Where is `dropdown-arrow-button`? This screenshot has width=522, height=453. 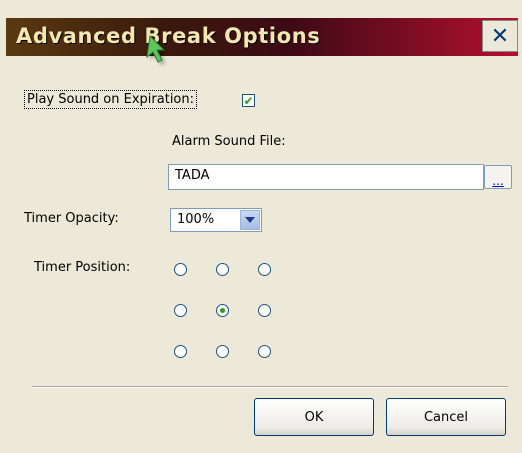
dropdown-arrow-button is located at coordinates (250, 220).